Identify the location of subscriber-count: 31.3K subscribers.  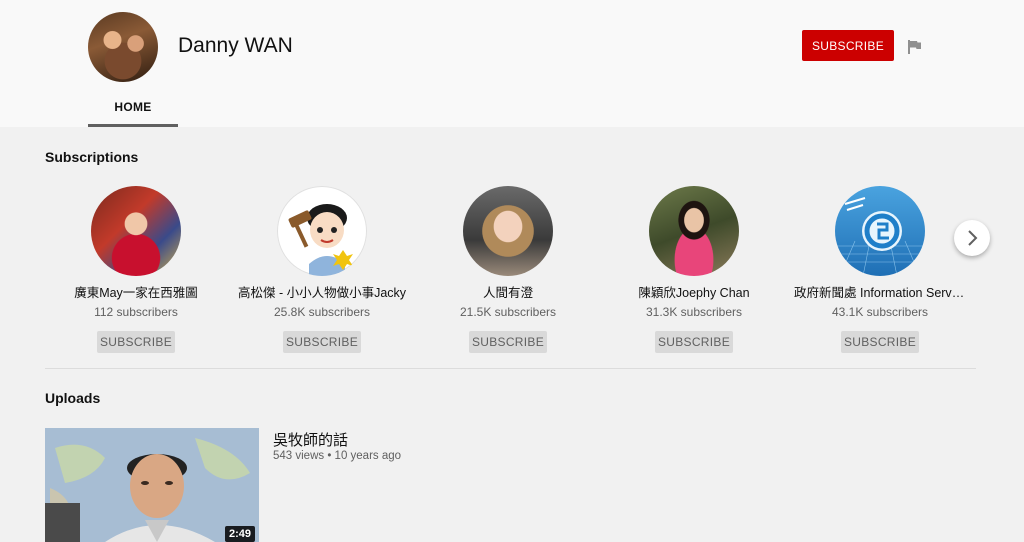
(694, 312).